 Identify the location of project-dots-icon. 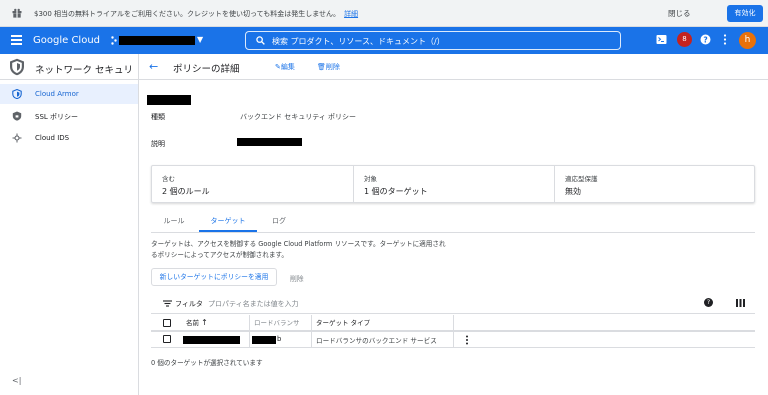
(114, 40).